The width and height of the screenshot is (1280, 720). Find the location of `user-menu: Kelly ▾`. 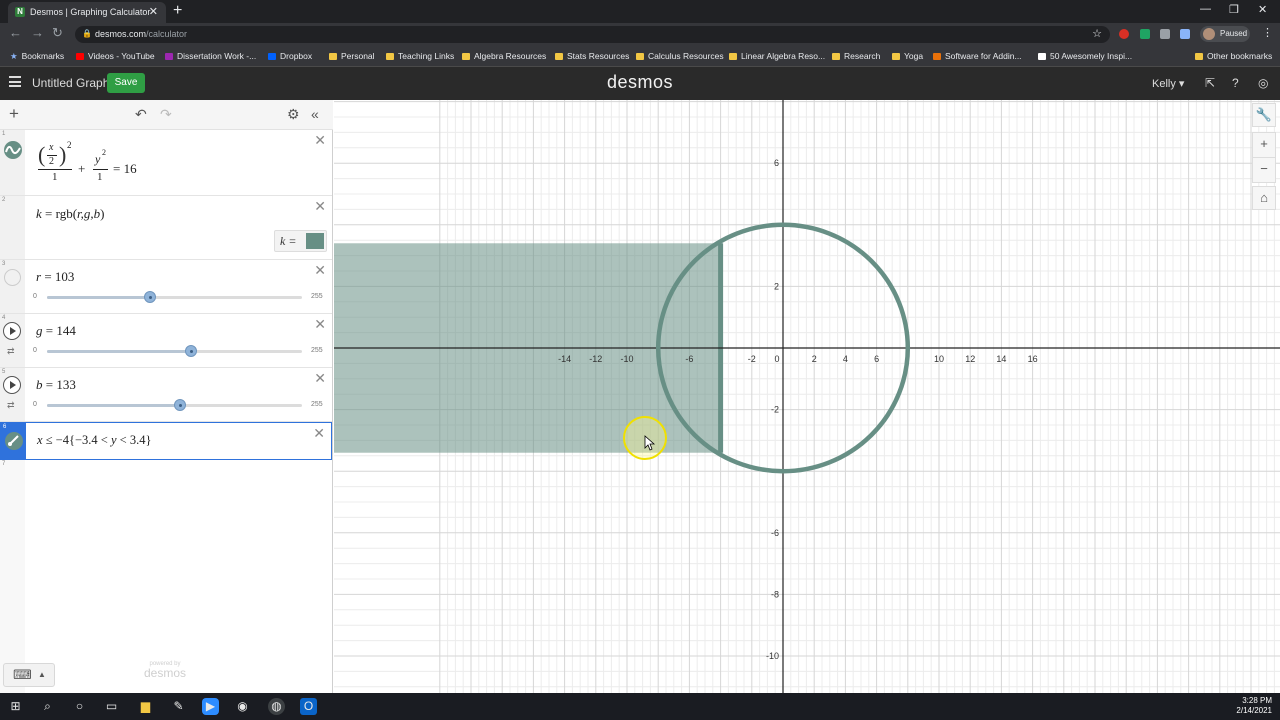

user-menu: Kelly ▾ is located at coordinates (1168, 83).